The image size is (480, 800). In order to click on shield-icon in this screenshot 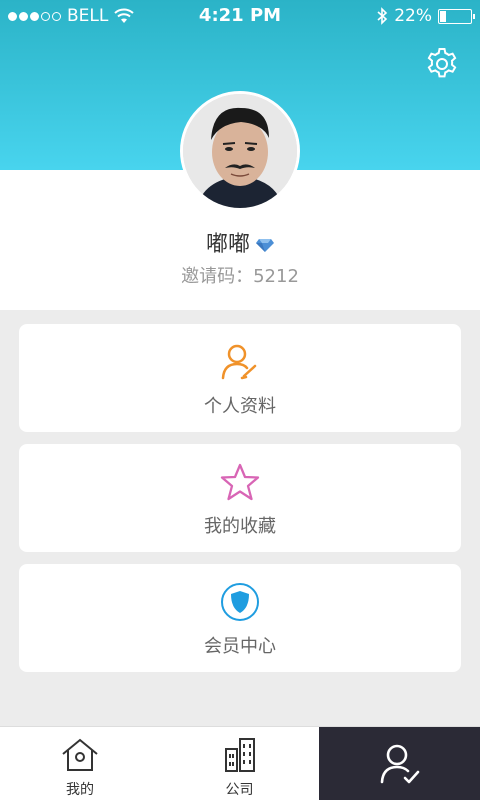, I will do `click(240, 602)`.